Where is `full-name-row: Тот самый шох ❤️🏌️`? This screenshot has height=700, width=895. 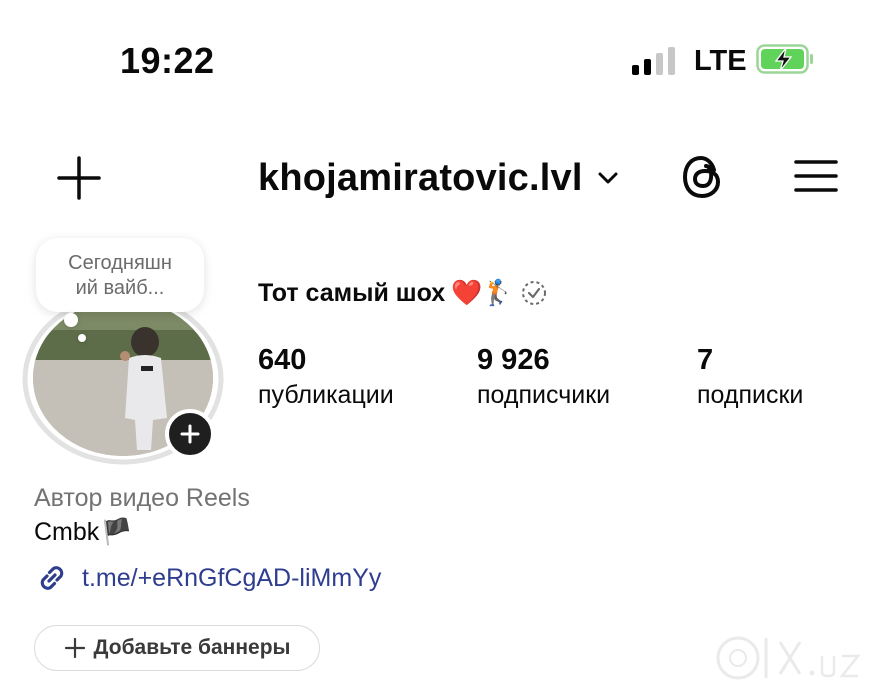
full-name-row: Тот самый шох ❤️🏌️ is located at coordinates (403, 293).